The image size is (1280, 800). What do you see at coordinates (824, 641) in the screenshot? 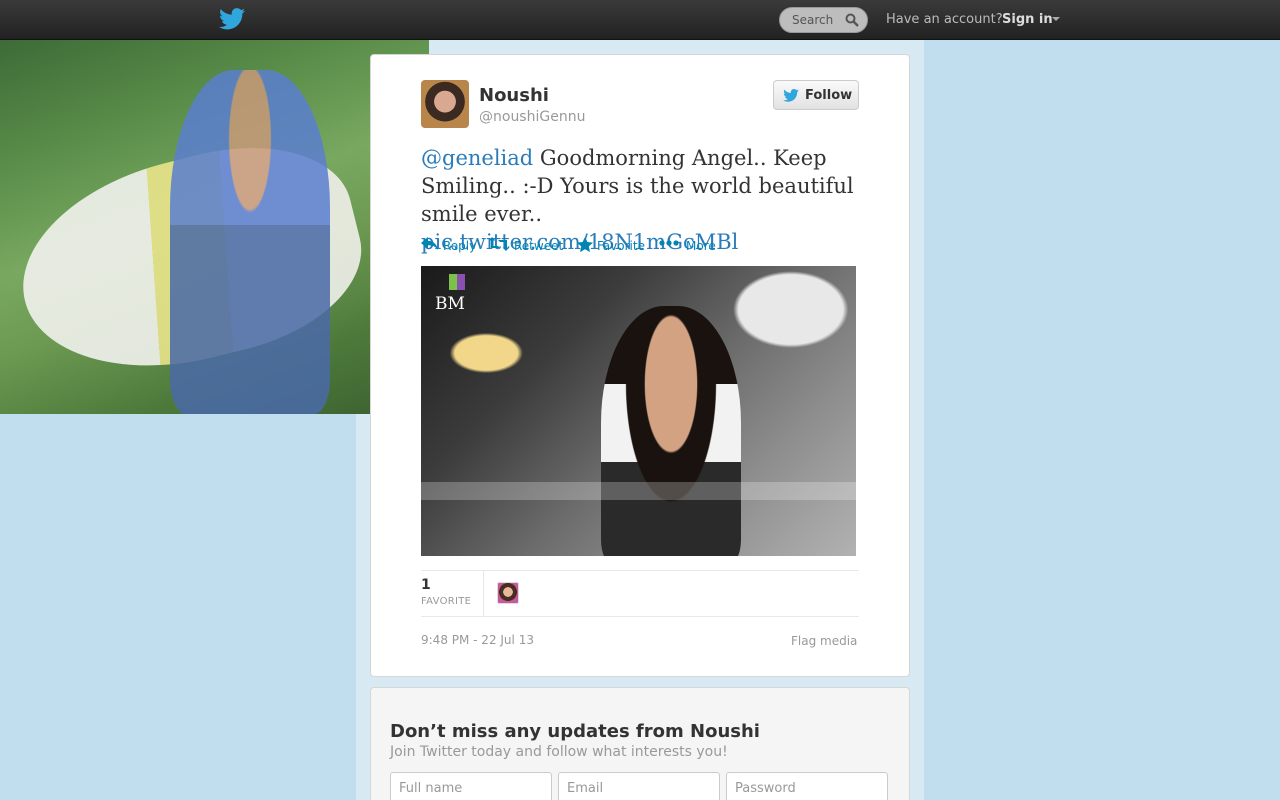
I see `flag-media-link: Flag media` at bounding box center [824, 641].